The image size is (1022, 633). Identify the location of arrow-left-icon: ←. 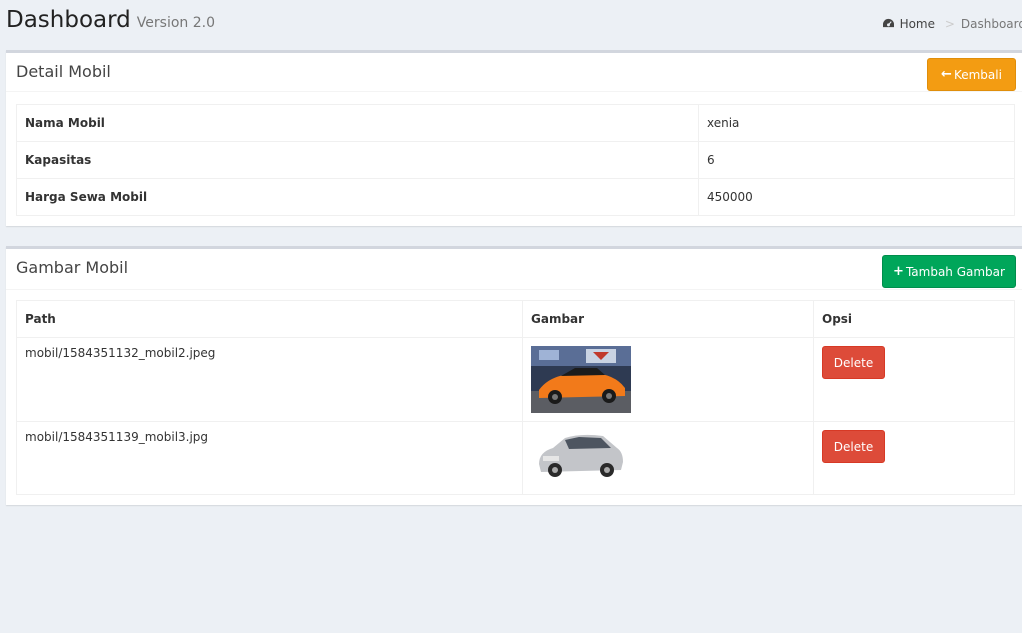
(946, 74).